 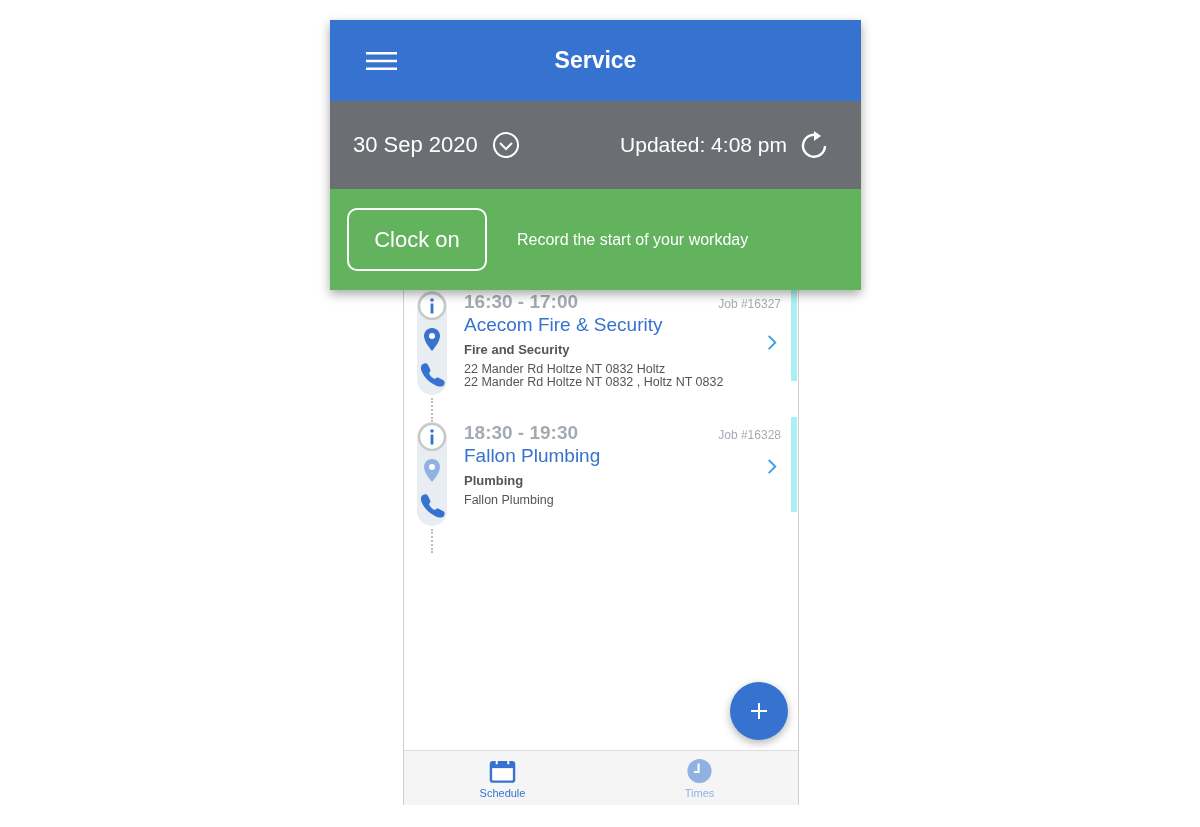 I want to click on job-number: Job #16327, so click(x=749, y=304).